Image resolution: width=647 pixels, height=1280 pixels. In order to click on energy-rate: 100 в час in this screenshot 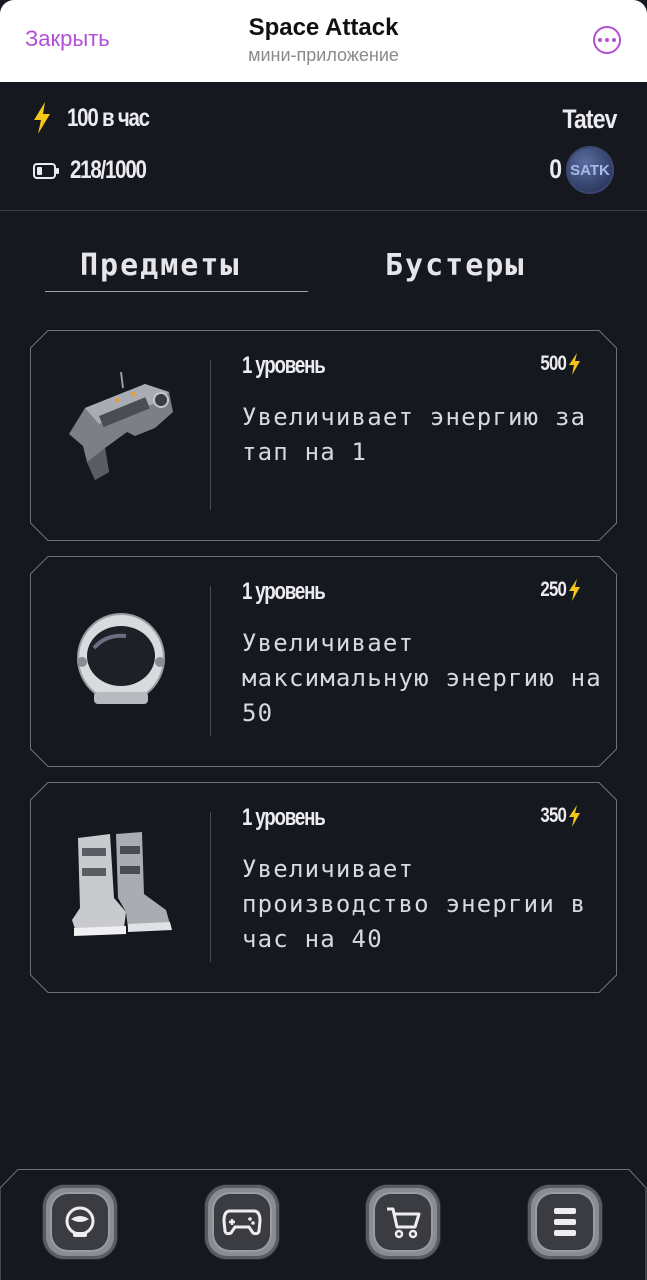, I will do `click(108, 117)`.